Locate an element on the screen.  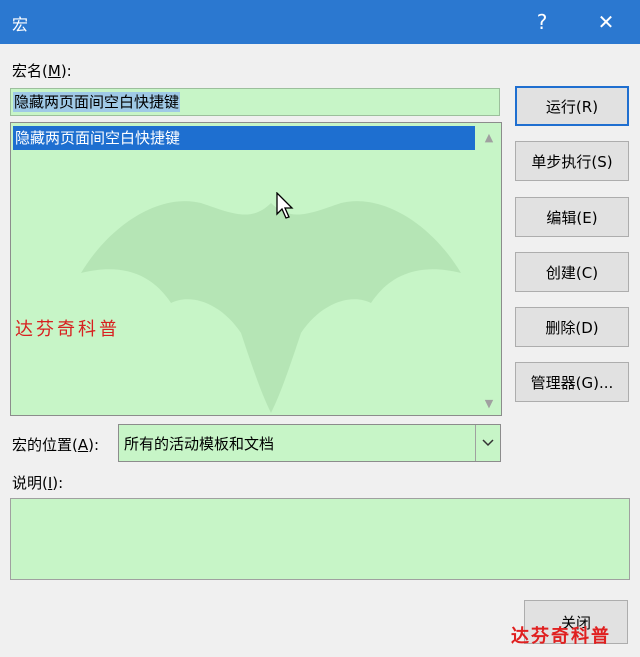
chevron-down-icon is located at coordinates (488, 443).